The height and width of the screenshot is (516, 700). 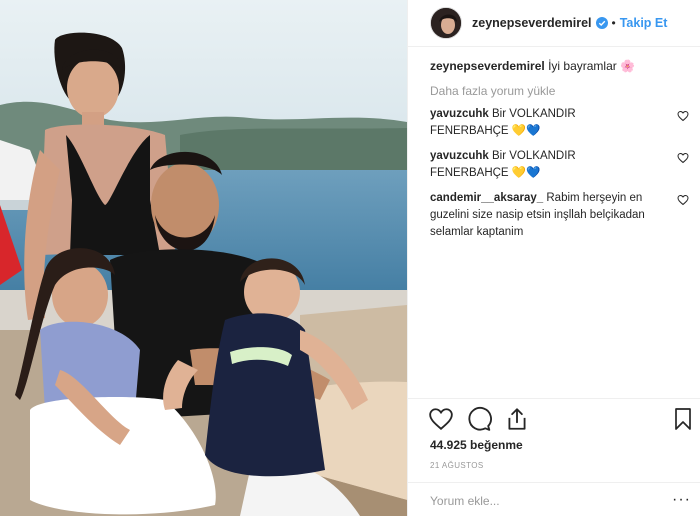 I want to click on verified-badge-icon, so click(x=601, y=23).